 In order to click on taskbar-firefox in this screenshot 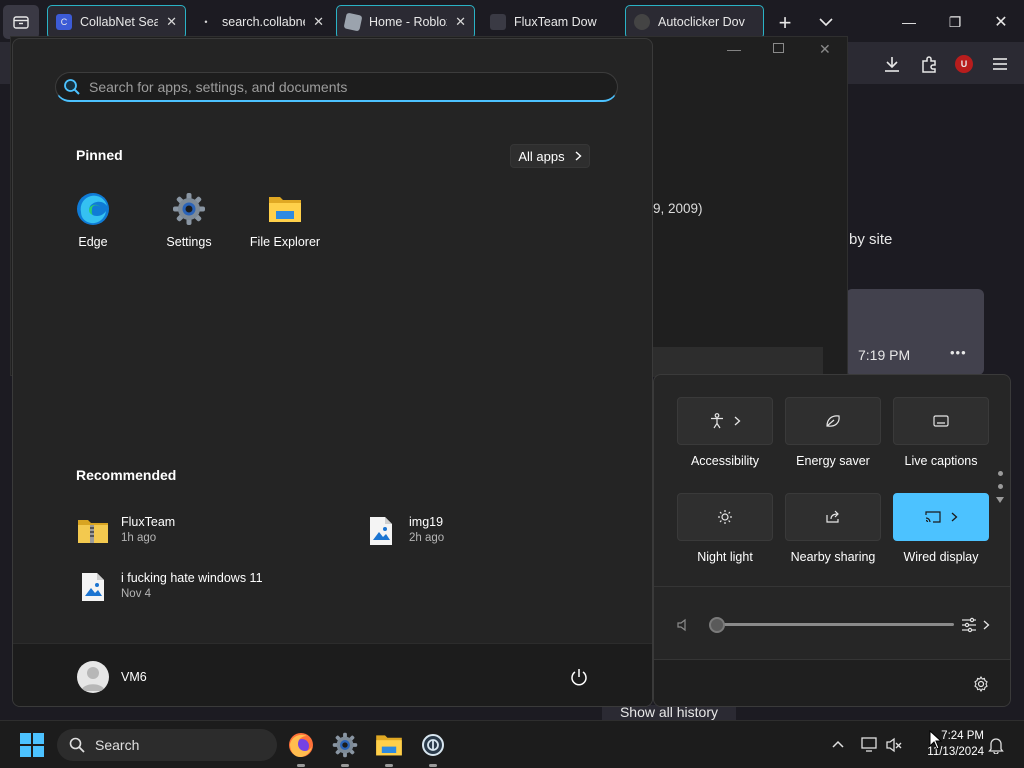, I will do `click(301, 748)`.